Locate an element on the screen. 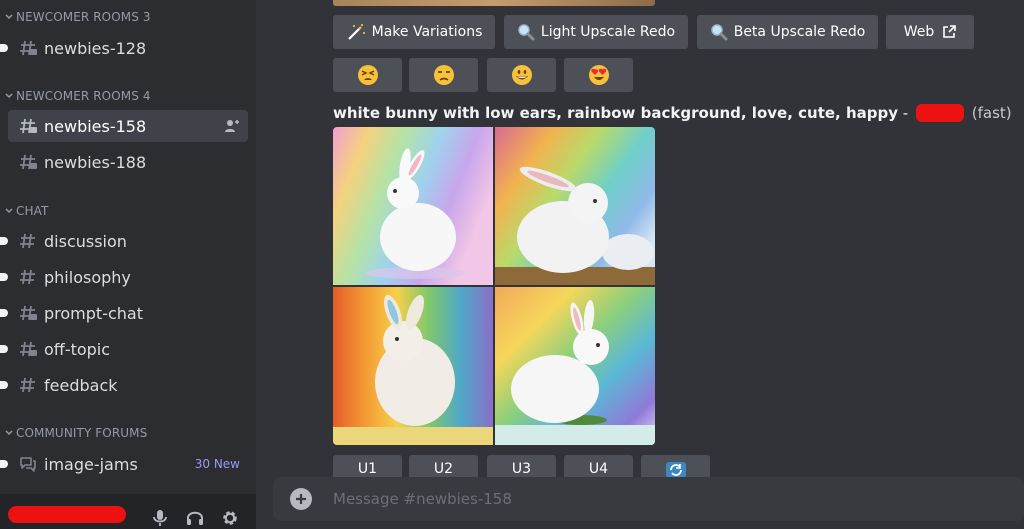  button-label: U2 is located at coordinates (443, 469).